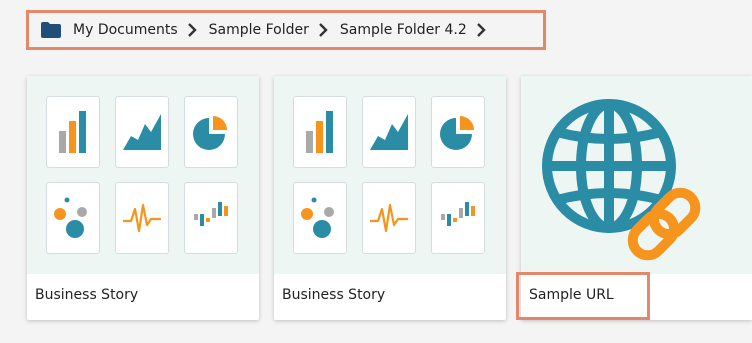  Describe the element at coordinates (403, 30) in the screenshot. I see `breadcrumb-item-sample-folder-4-2: Sample Folder 4.2` at that location.